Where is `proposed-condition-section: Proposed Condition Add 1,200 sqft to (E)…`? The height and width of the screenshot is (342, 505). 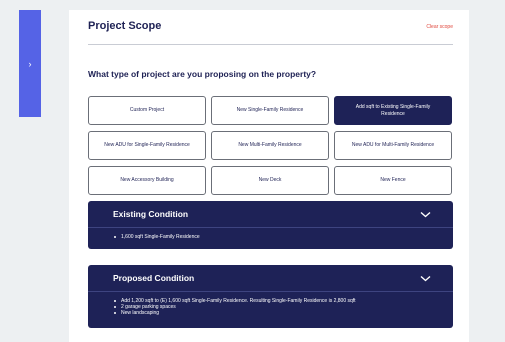 proposed-condition-section: Proposed Condition Add 1,200 sqft to (E)… is located at coordinates (270, 296).